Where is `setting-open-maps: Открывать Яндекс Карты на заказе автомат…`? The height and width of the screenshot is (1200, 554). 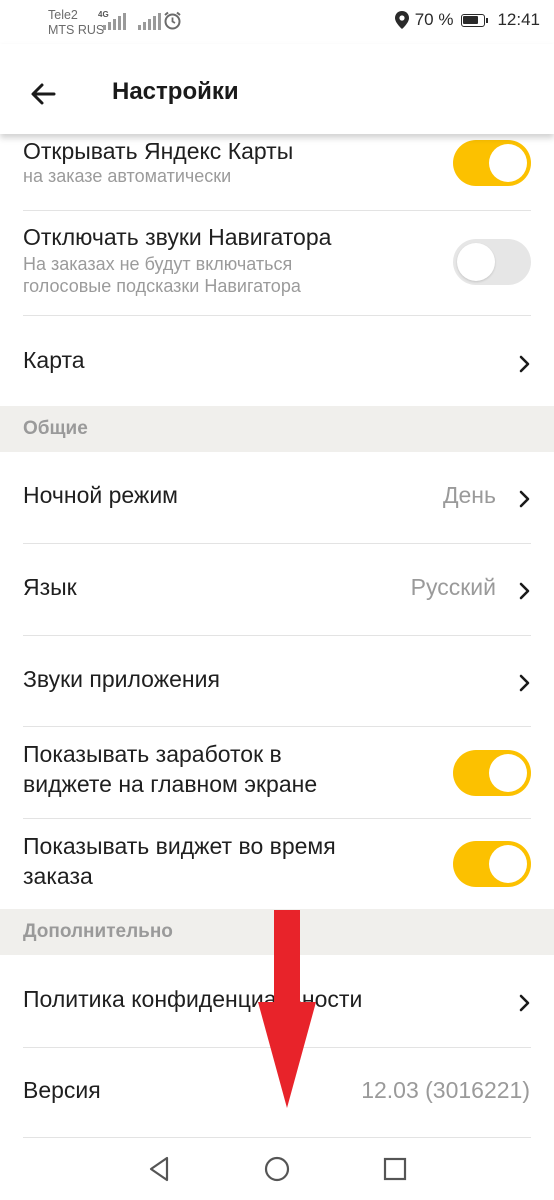
setting-open-maps: Открывать Яндекс Карты на заказе автомат… is located at coordinates (277, 172).